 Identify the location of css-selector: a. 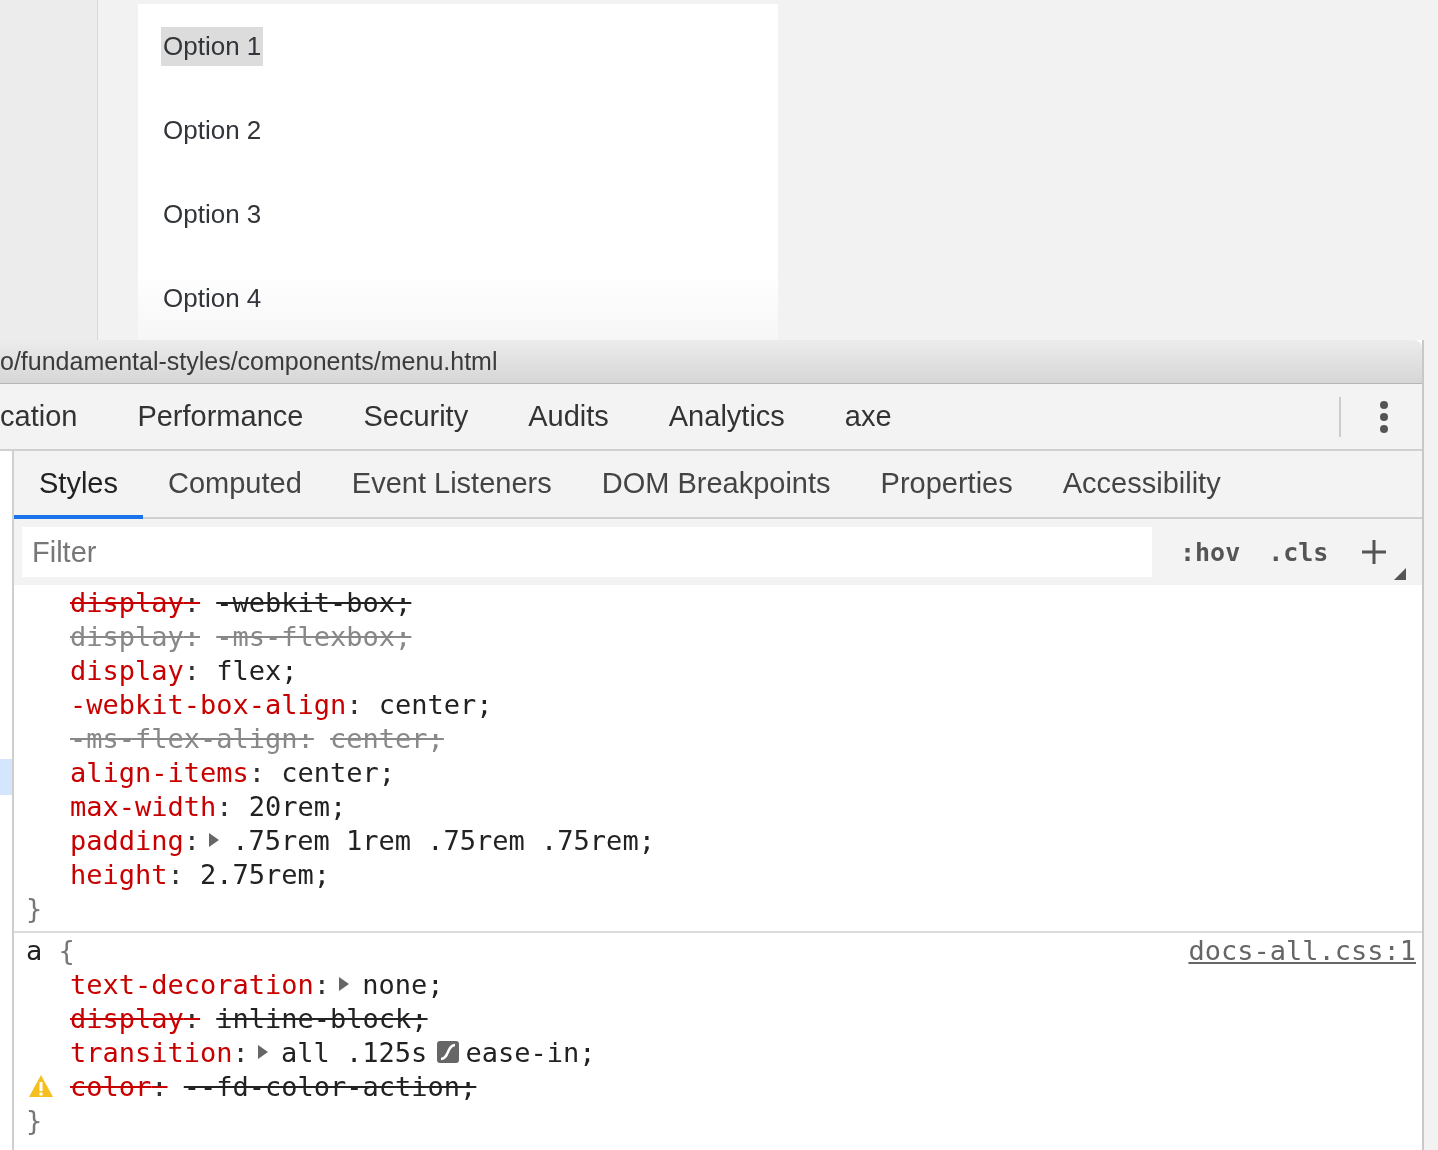
(34, 950).